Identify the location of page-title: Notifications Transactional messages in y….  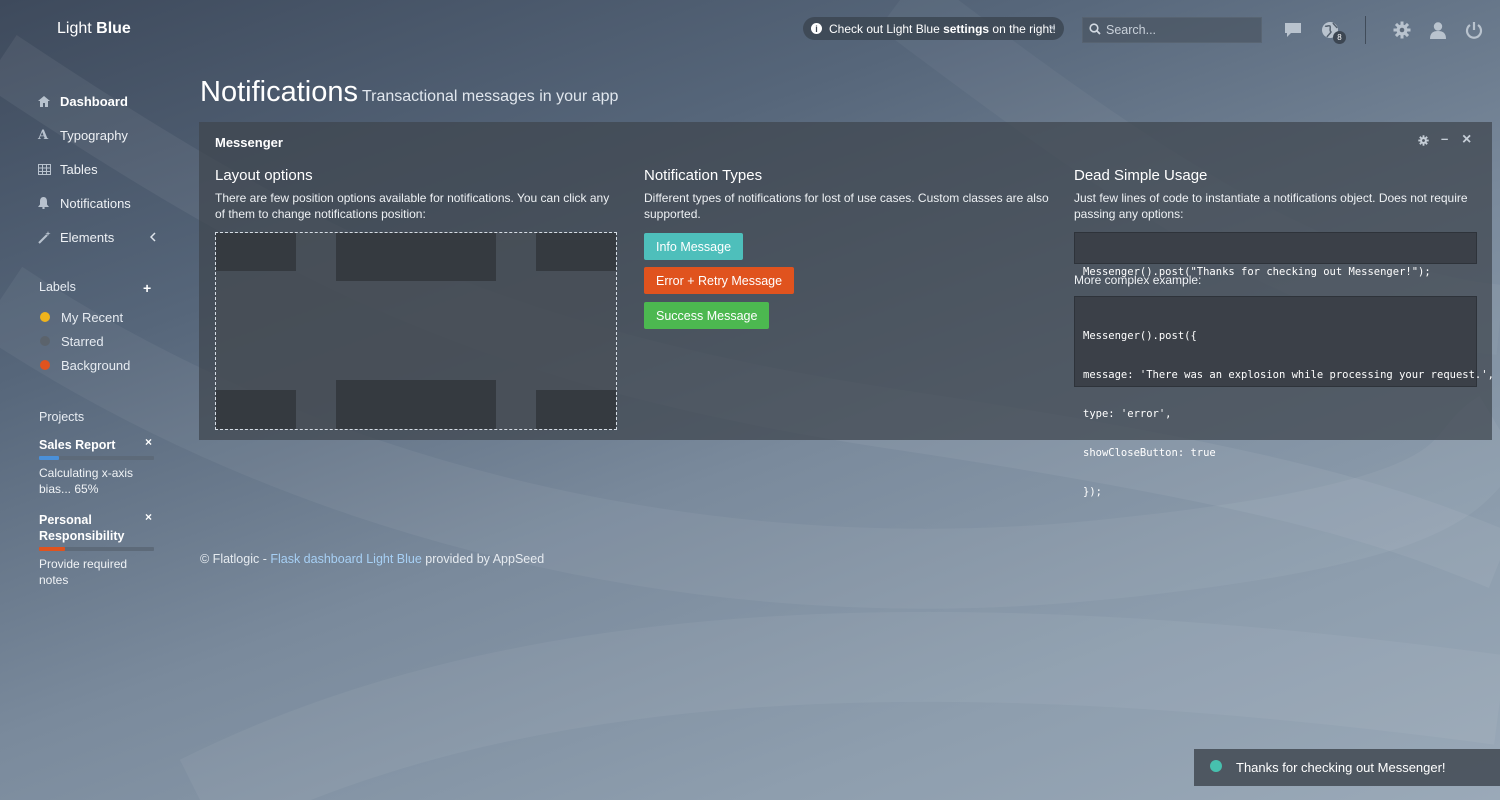
(409, 92).